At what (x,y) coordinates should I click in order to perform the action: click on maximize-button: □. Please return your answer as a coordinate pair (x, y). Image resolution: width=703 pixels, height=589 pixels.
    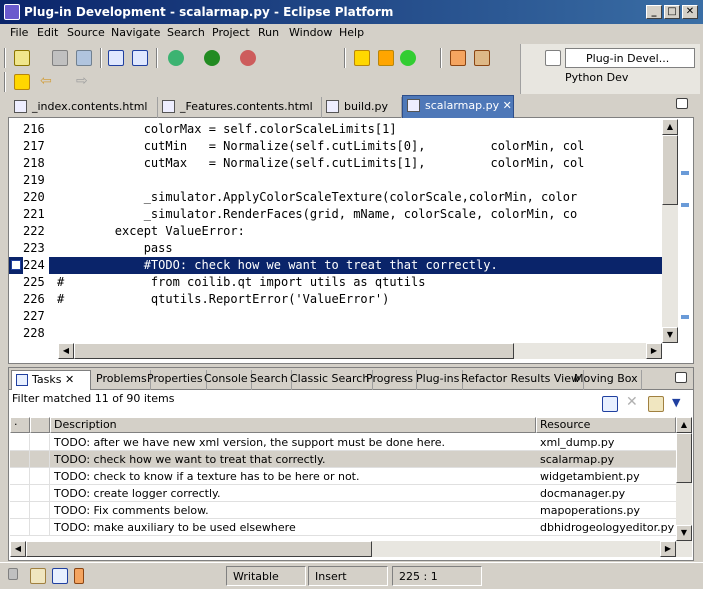
    Looking at the image, I should click on (672, 12).